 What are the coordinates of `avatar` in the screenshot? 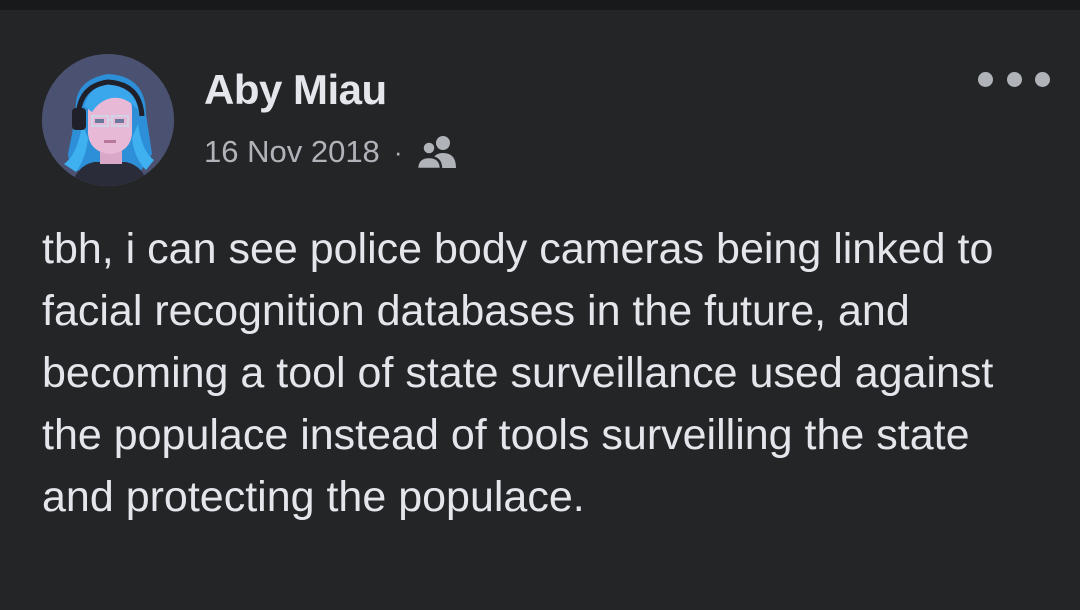 It's located at (108, 120).